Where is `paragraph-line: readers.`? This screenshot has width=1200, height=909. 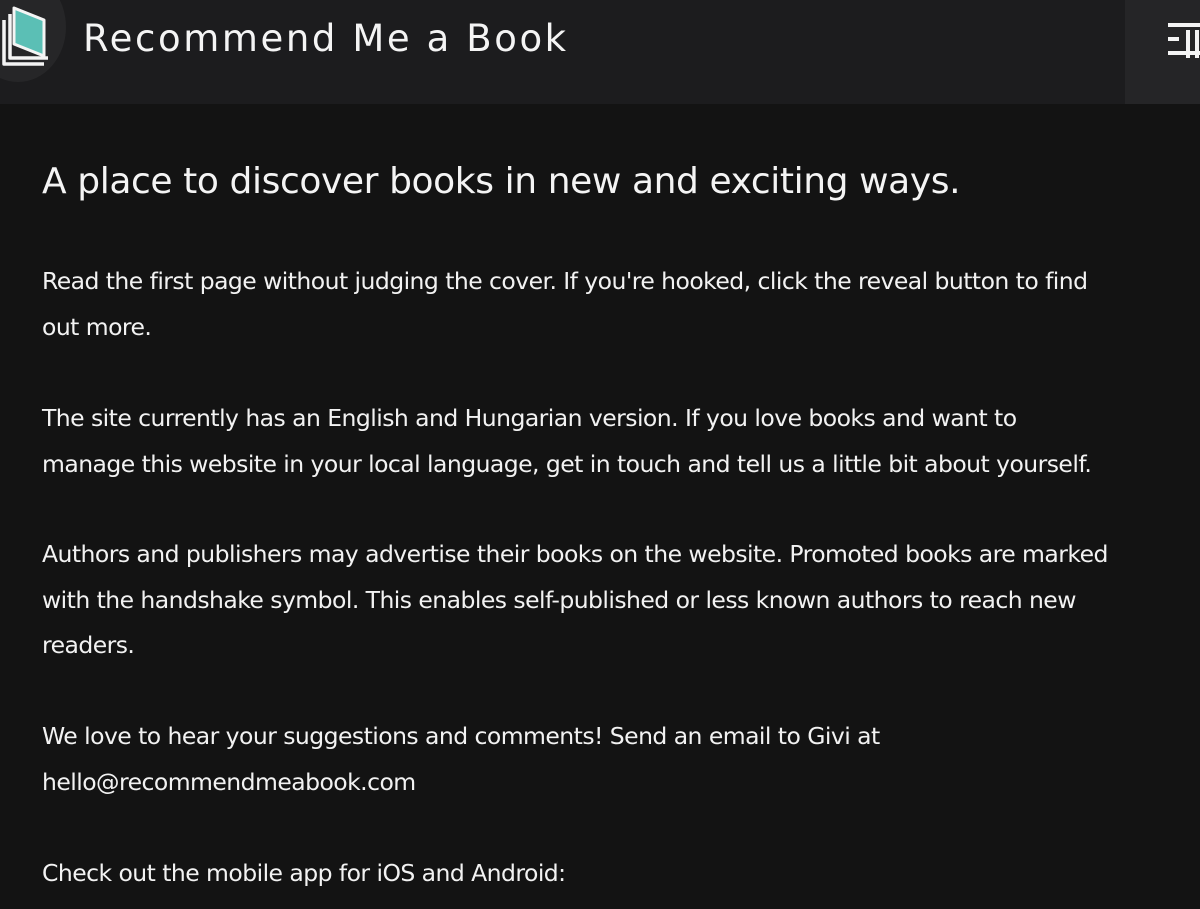 paragraph-line: readers. is located at coordinates (88, 645).